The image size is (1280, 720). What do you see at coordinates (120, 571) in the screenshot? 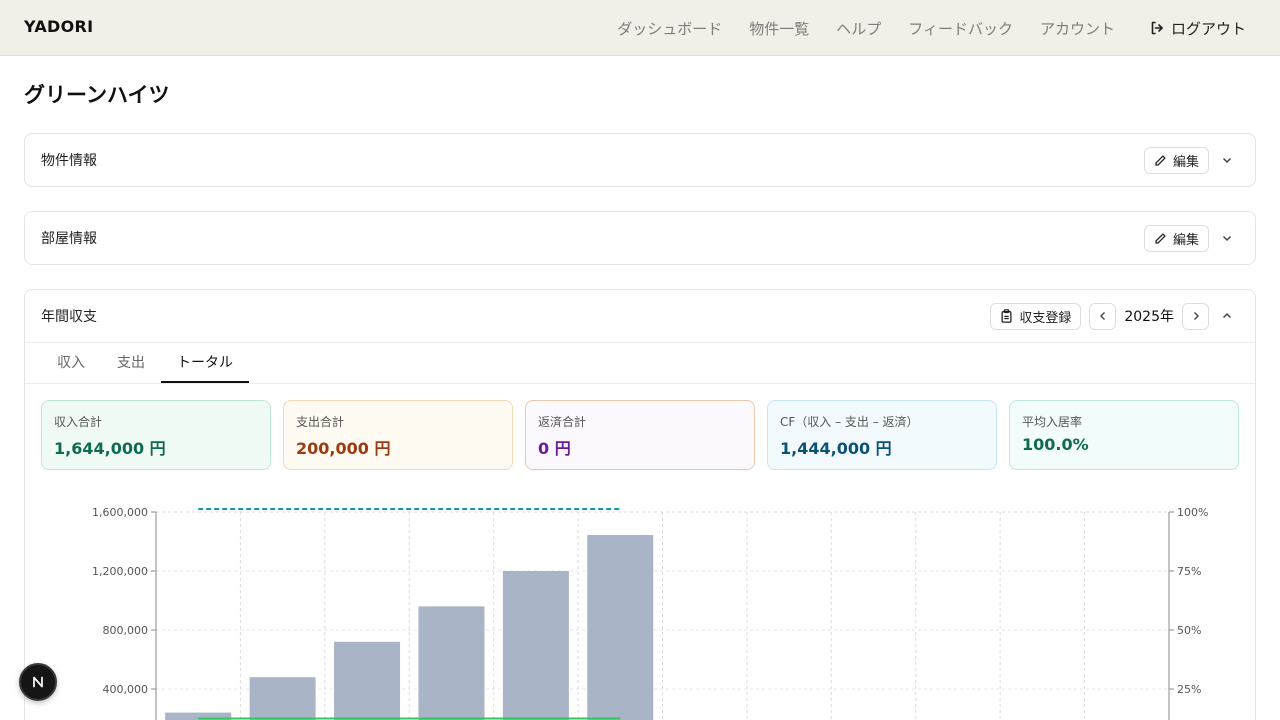
I see `y-tick-label: 1,200,000` at bounding box center [120, 571].